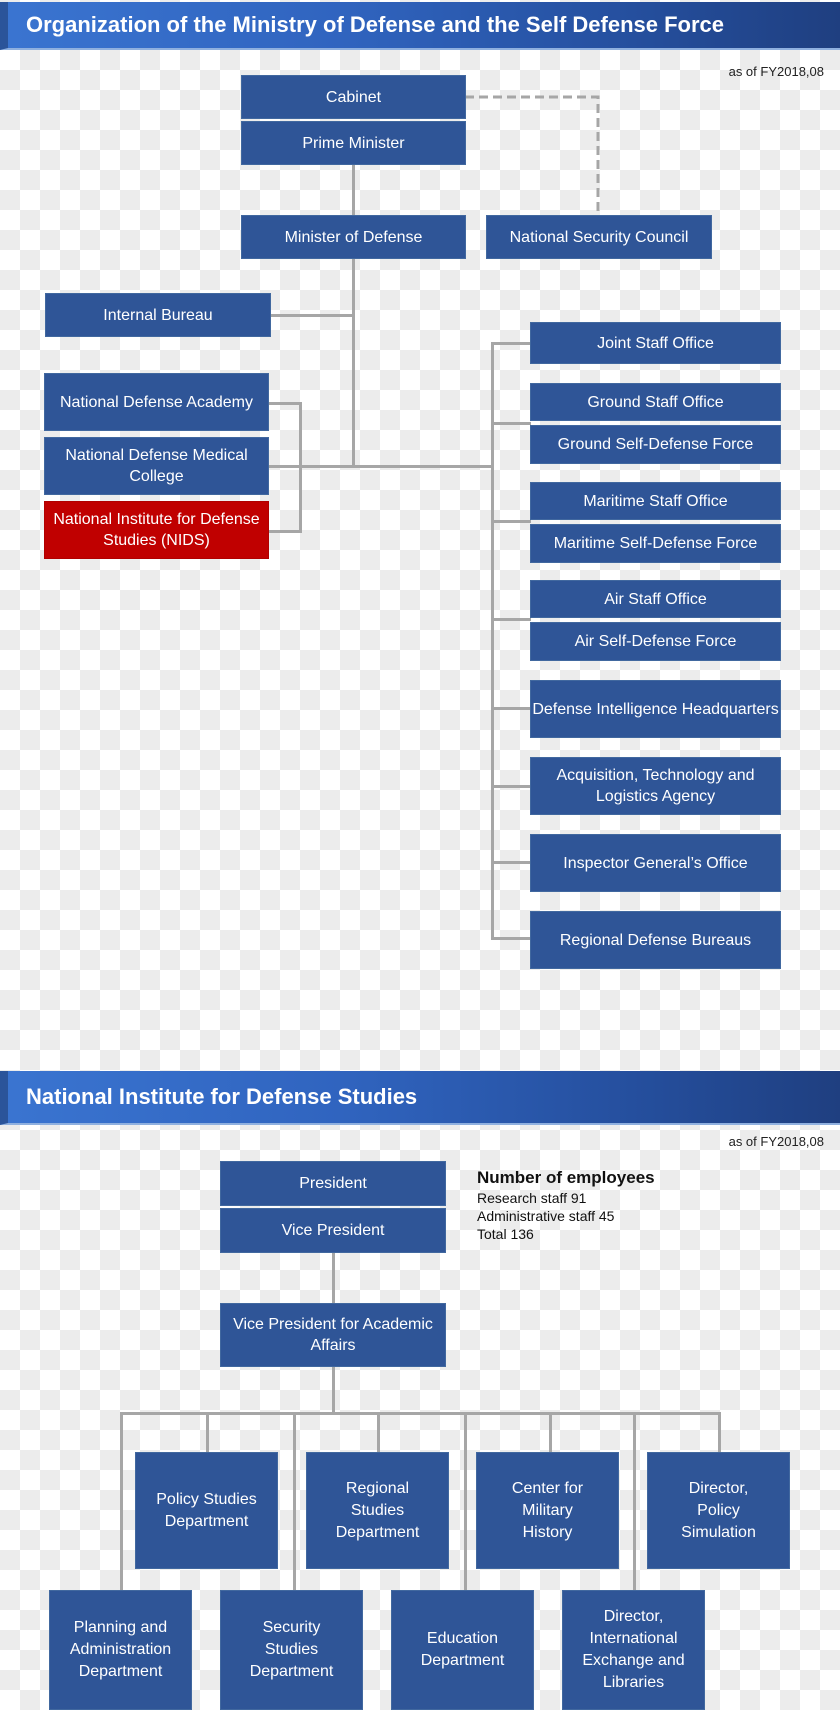  I want to click on box-label: Ground Staff Office, so click(655, 402).